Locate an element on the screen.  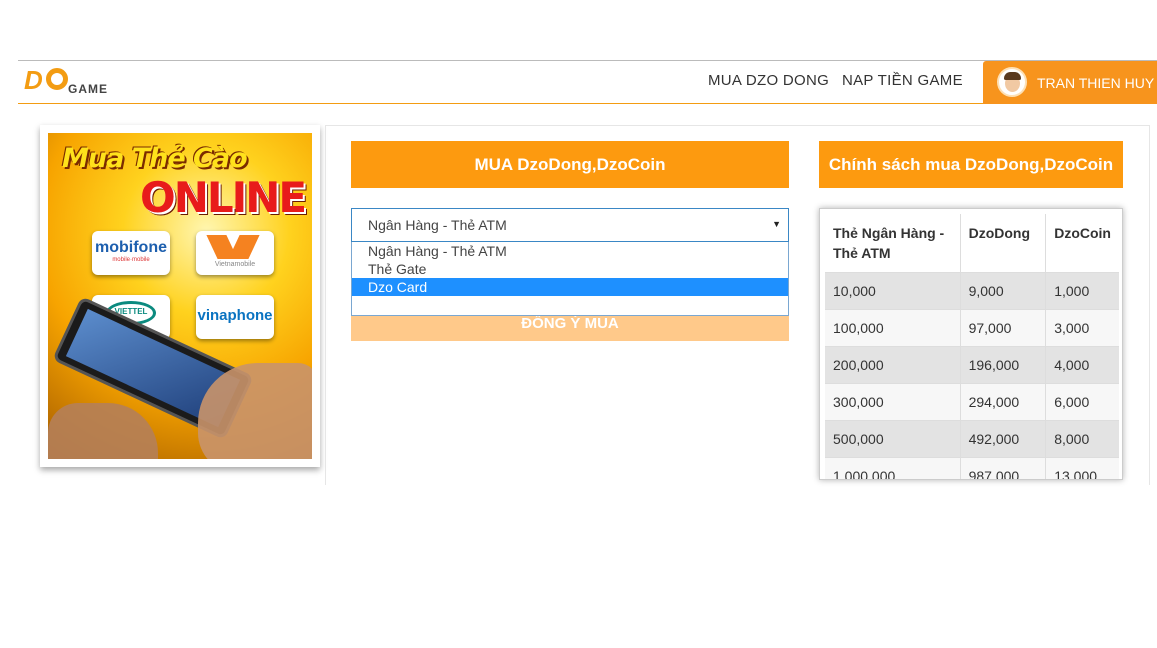
avatar-hair is located at coordinates (1012, 76).